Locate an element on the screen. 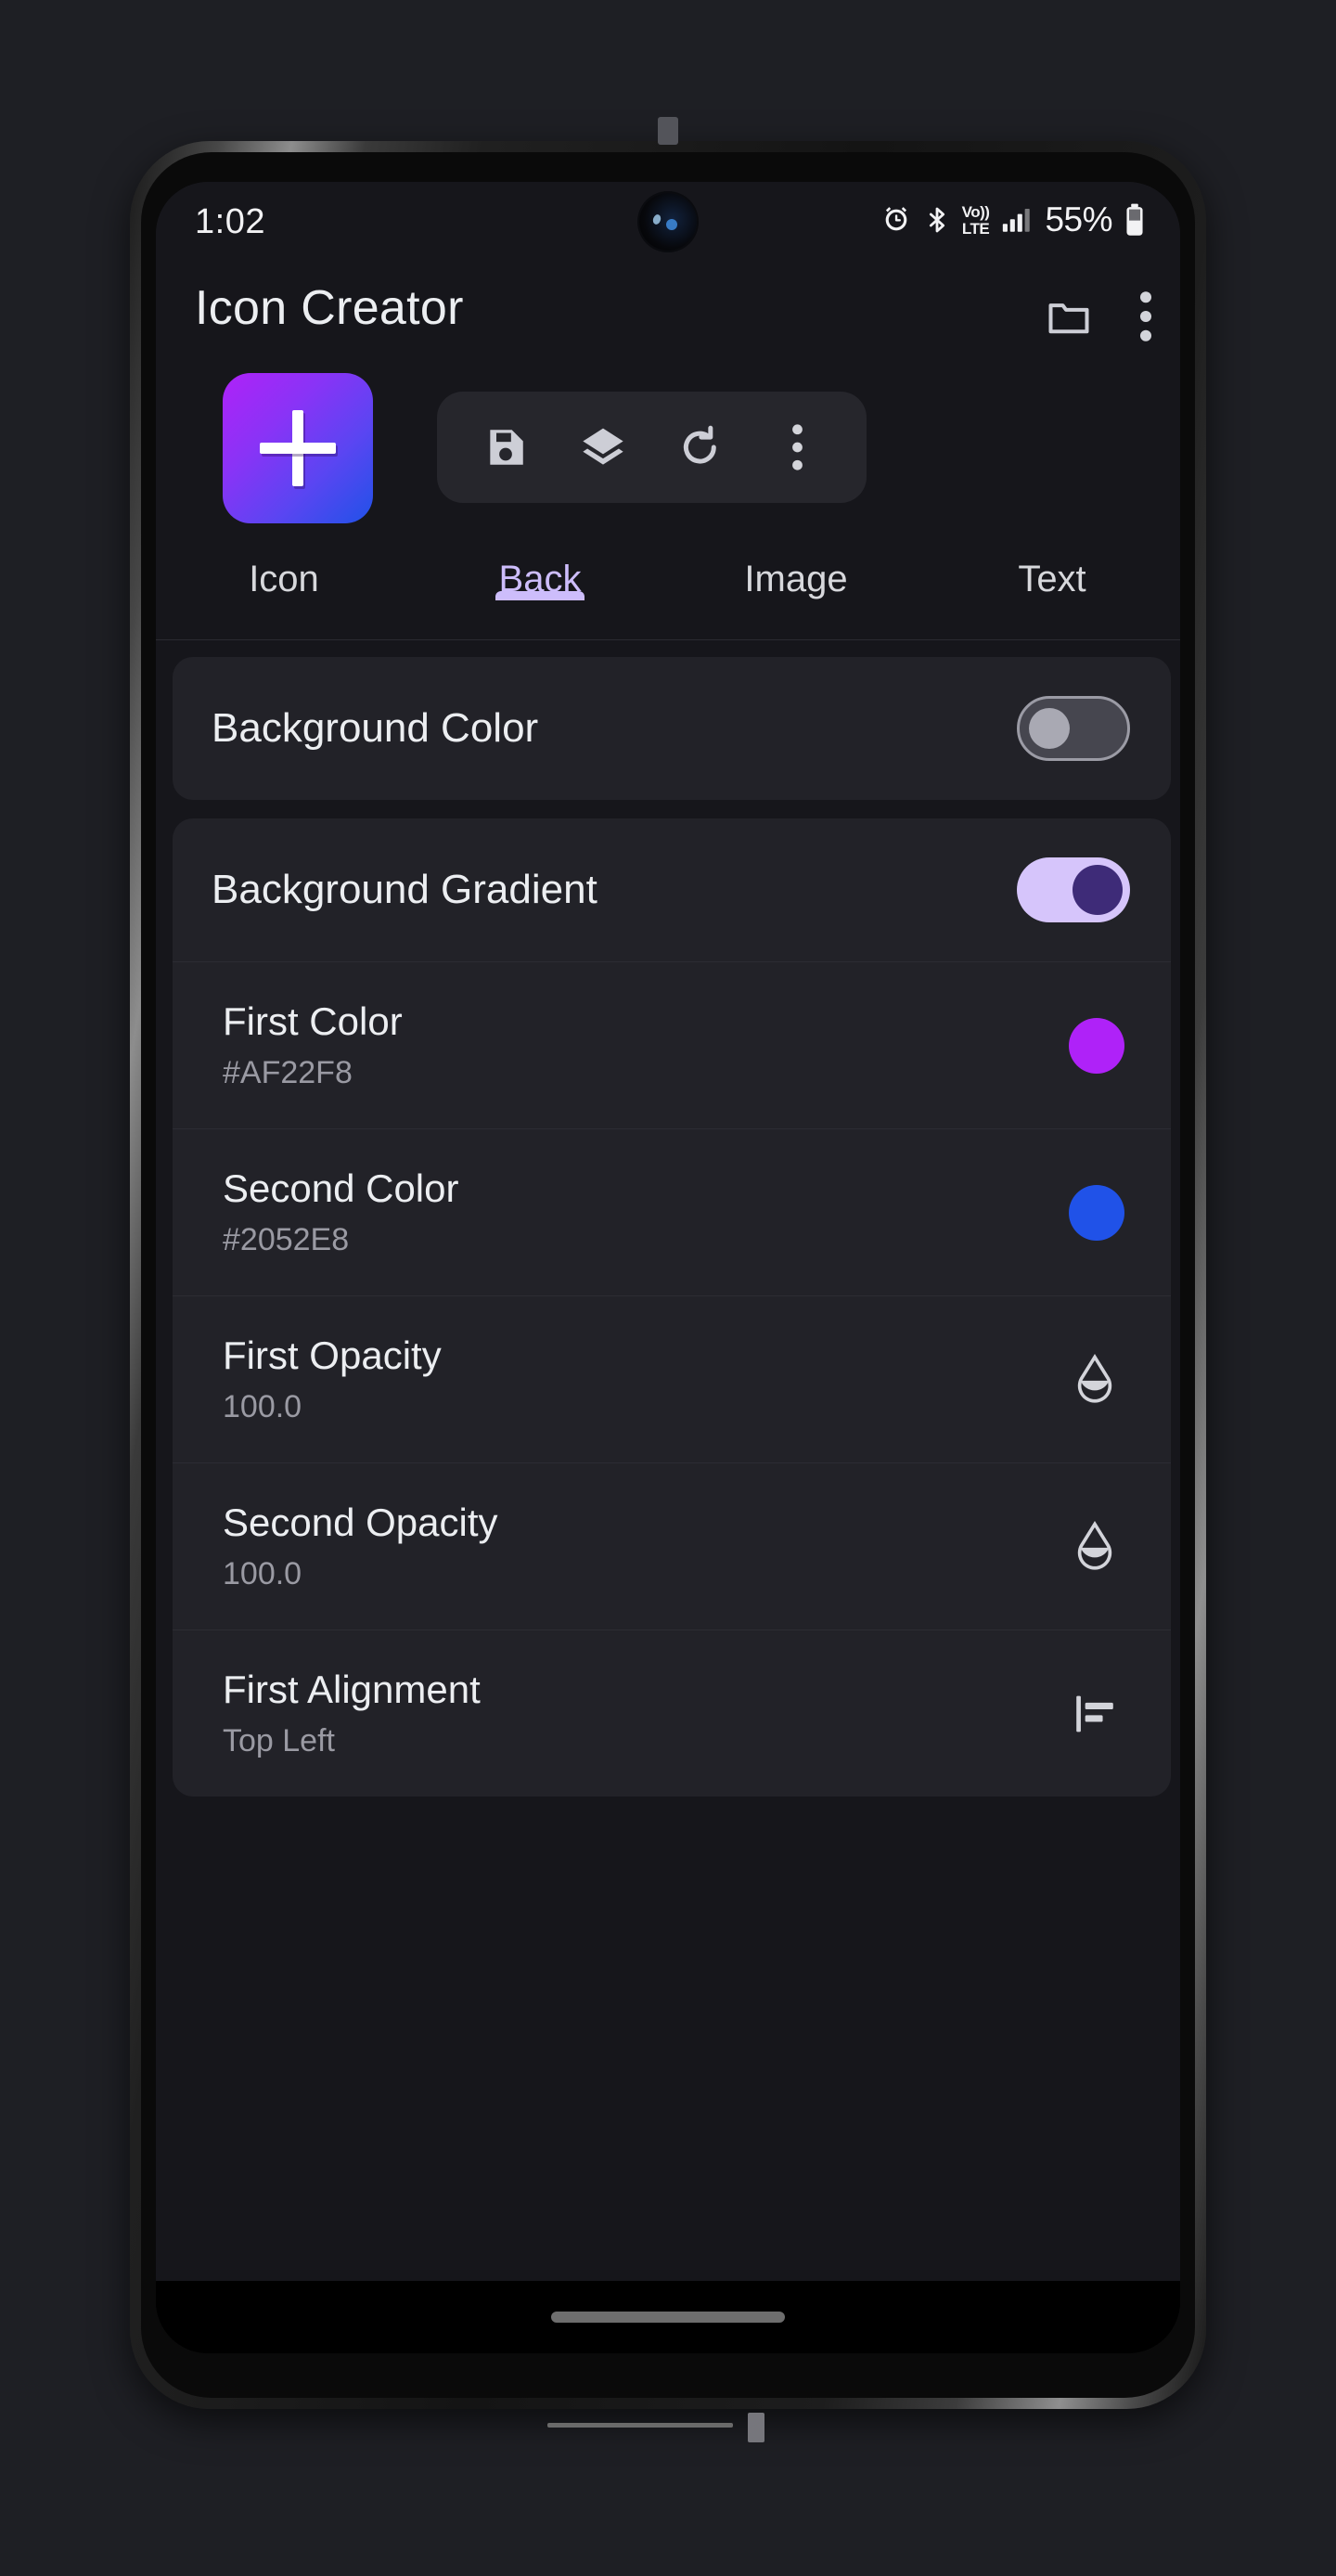 The height and width of the screenshot is (2576, 1336). background-gradient-row: Background Gradient is located at coordinates (672, 890).